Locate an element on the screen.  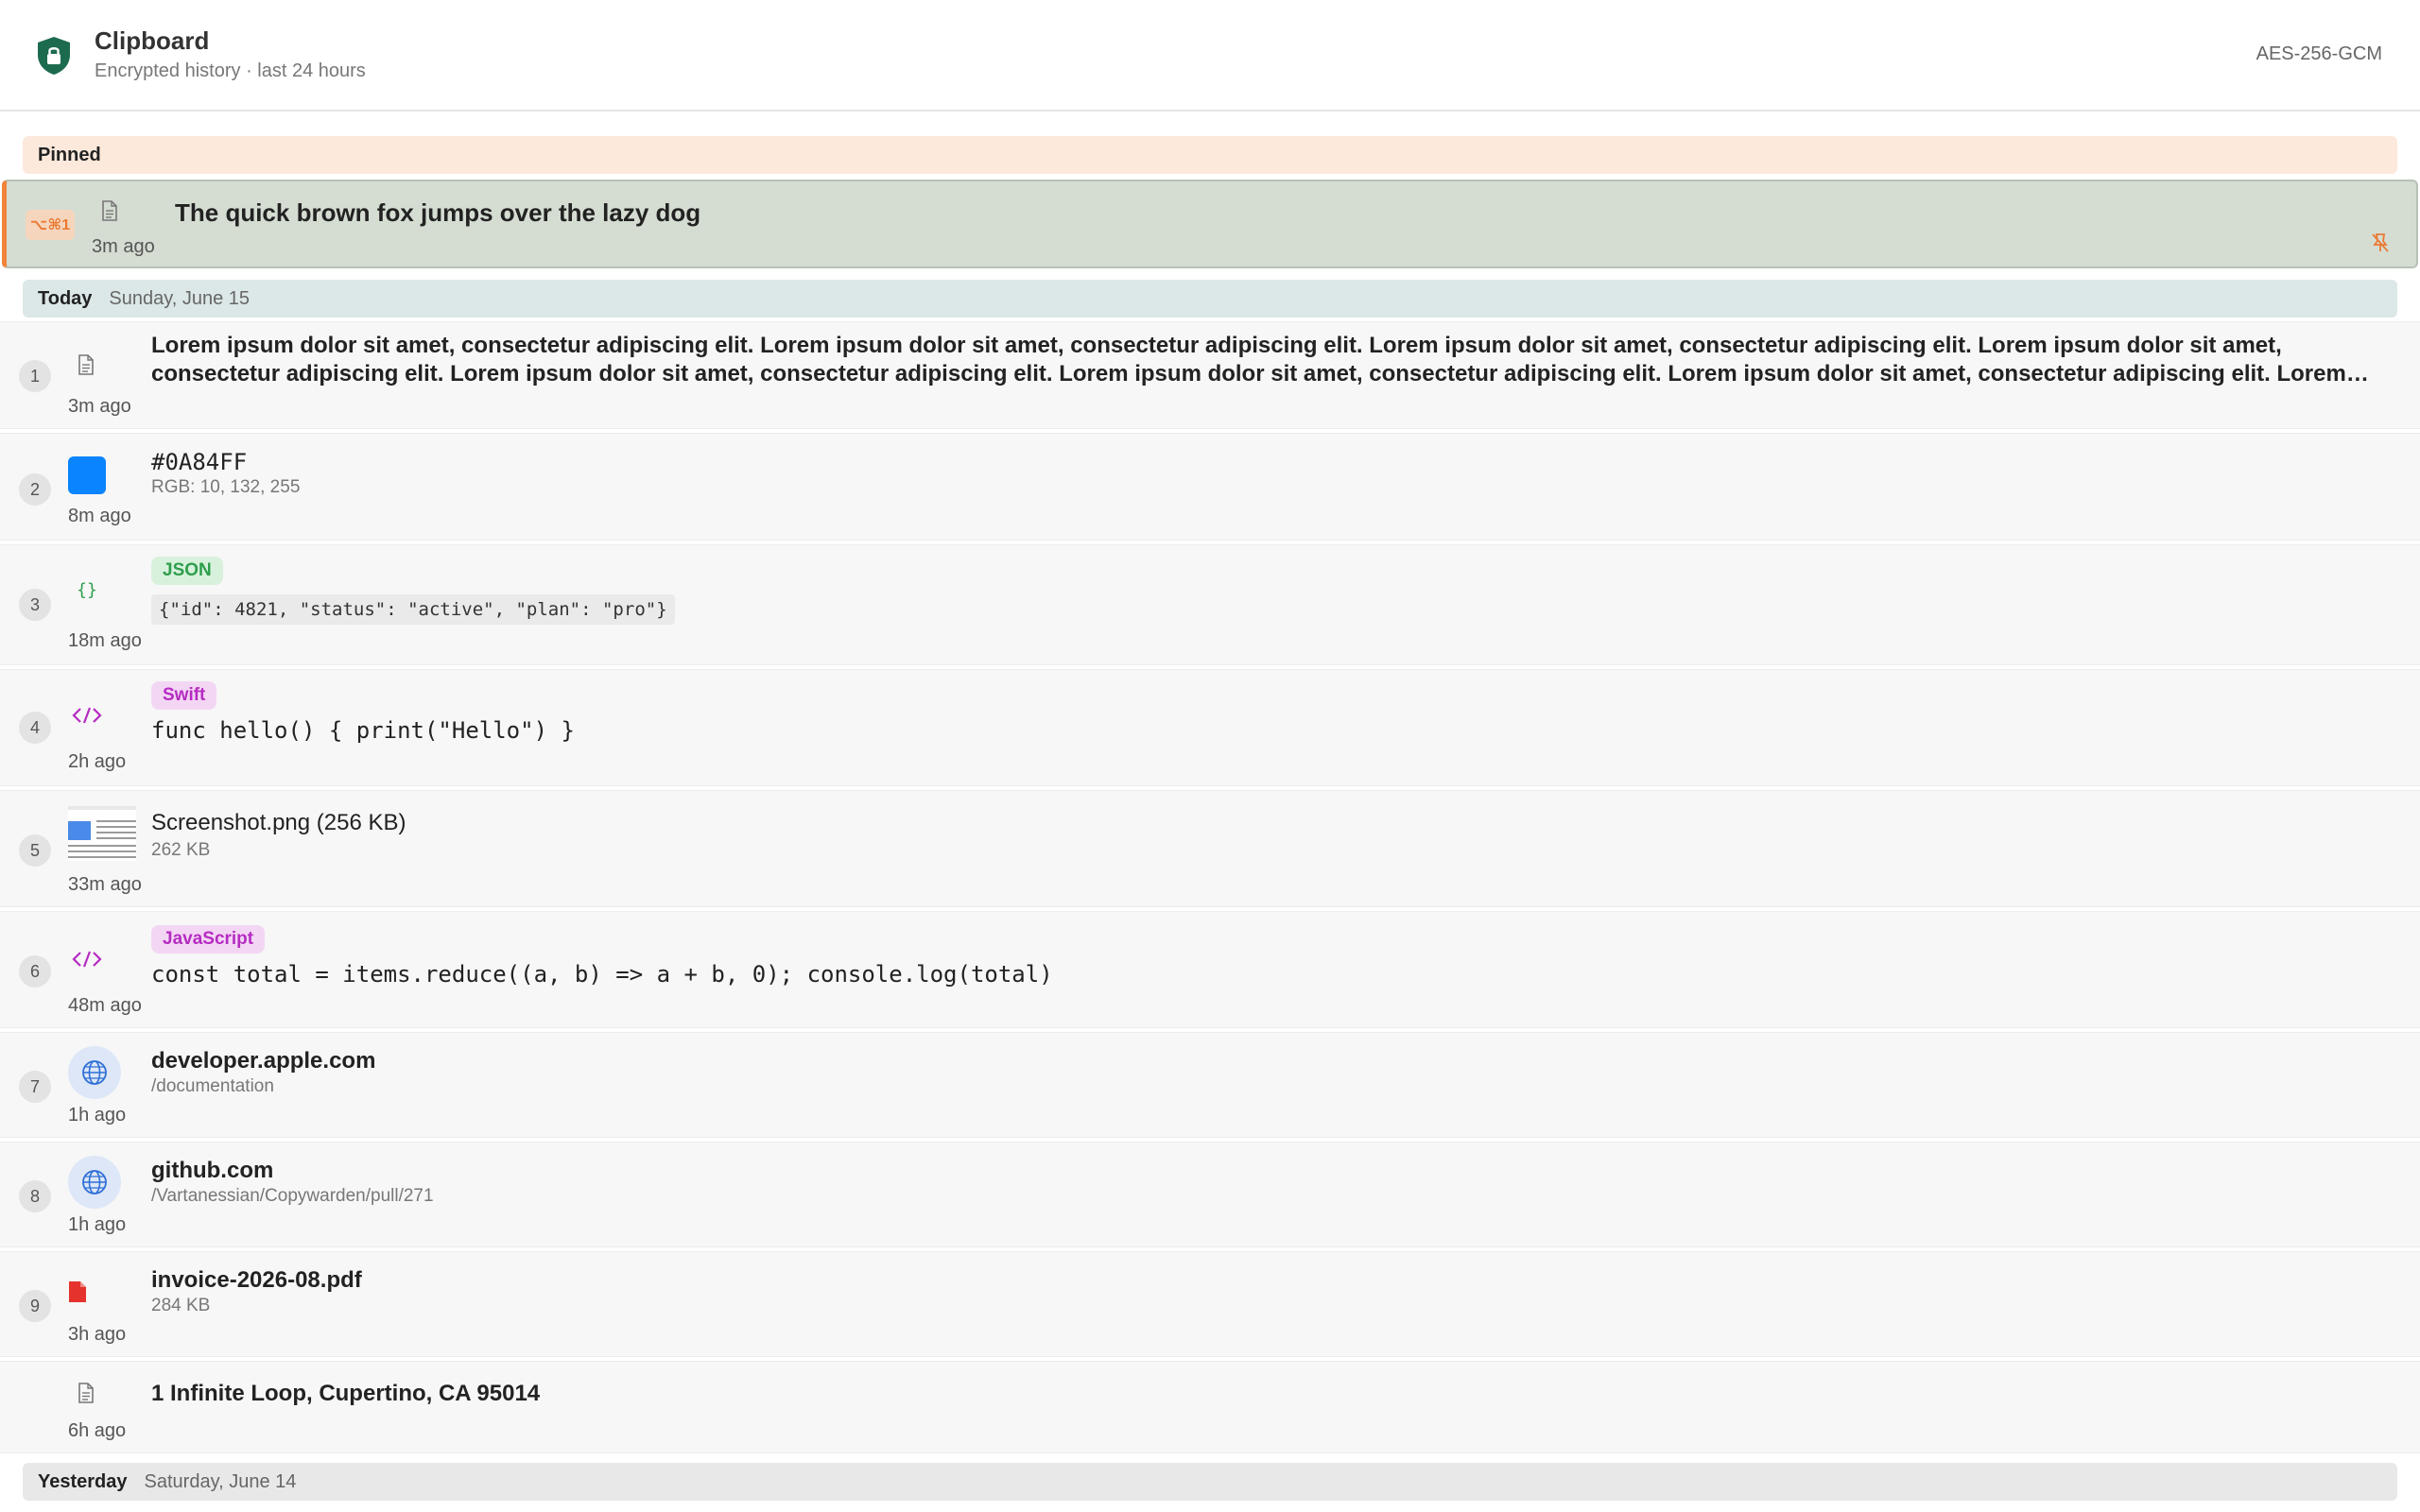
clip-time: 33m ago is located at coordinates (105, 884).